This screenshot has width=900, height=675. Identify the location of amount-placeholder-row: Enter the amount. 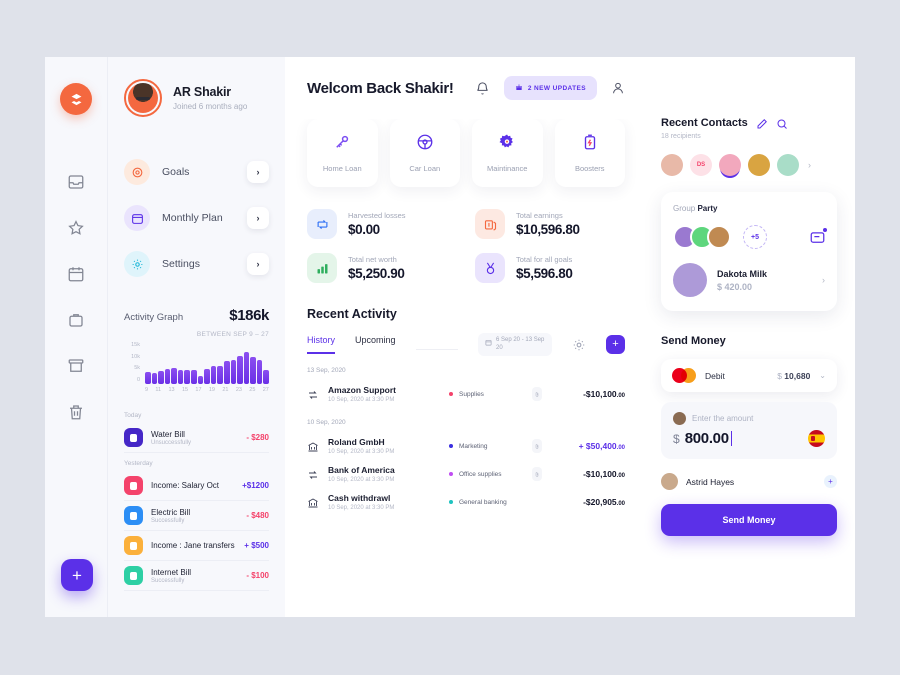
(749, 418).